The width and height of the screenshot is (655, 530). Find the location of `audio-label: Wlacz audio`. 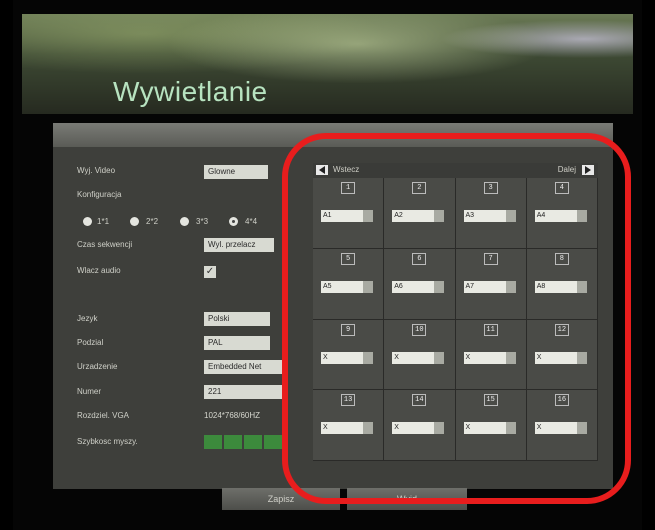

audio-label: Wlacz audio is located at coordinates (99, 270).